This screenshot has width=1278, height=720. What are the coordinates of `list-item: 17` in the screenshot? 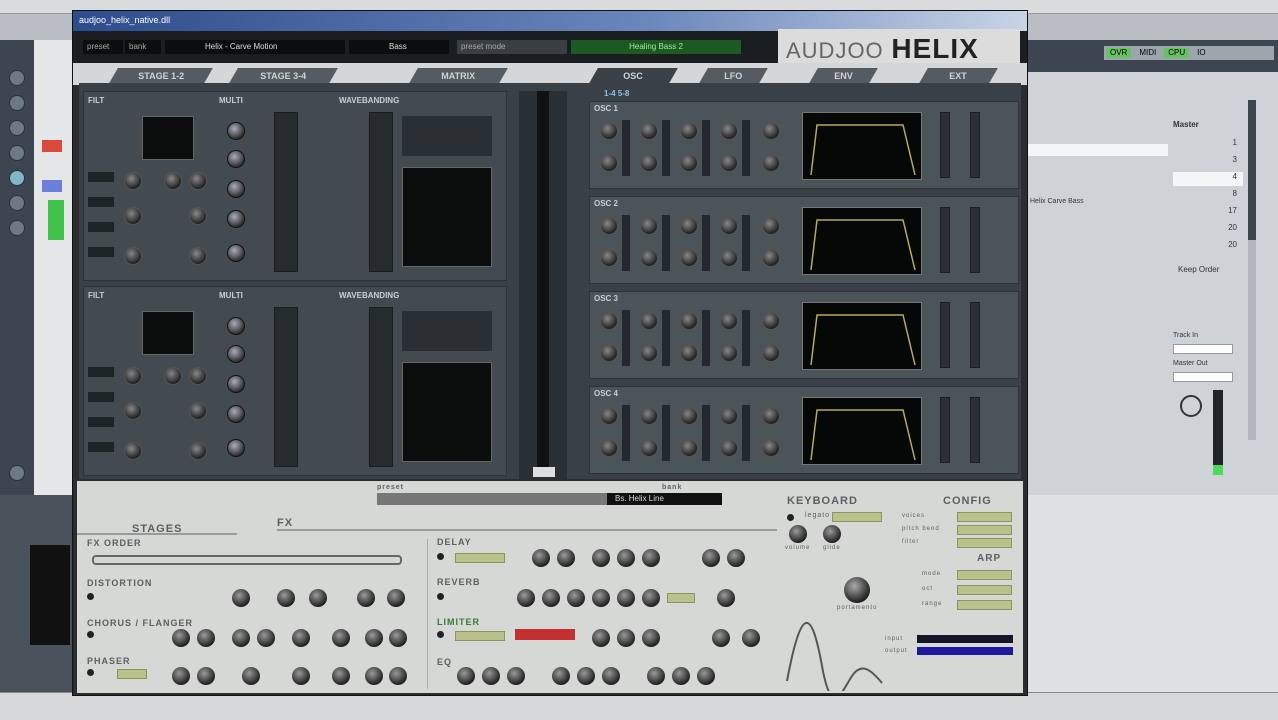 It's located at (1208, 213).